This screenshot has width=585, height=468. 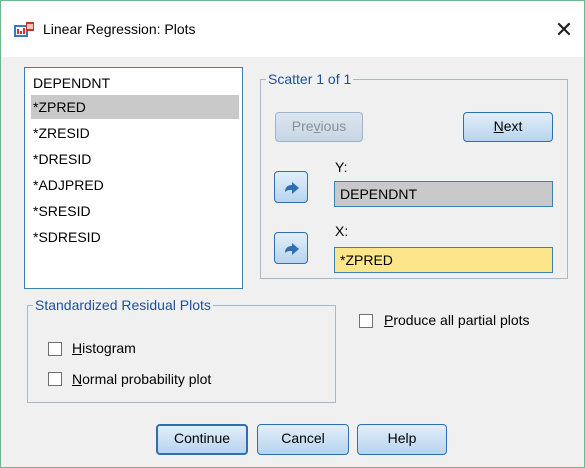 What do you see at coordinates (564, 30) in the screenshot?
I see `close-icon: ✕` at bounding box center [564, 30].